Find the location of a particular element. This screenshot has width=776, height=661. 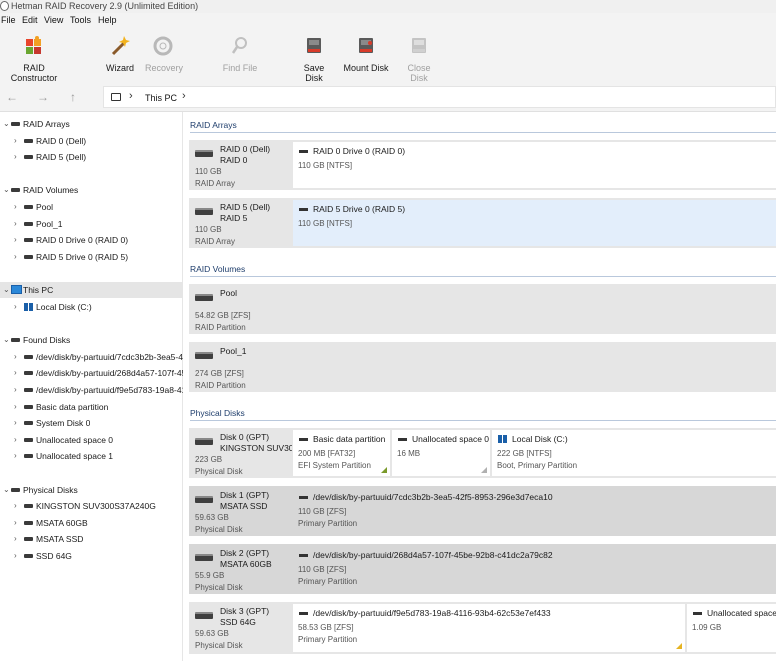

disk-name: RAID 5 (Dell) is located at coordinates (245, 207).